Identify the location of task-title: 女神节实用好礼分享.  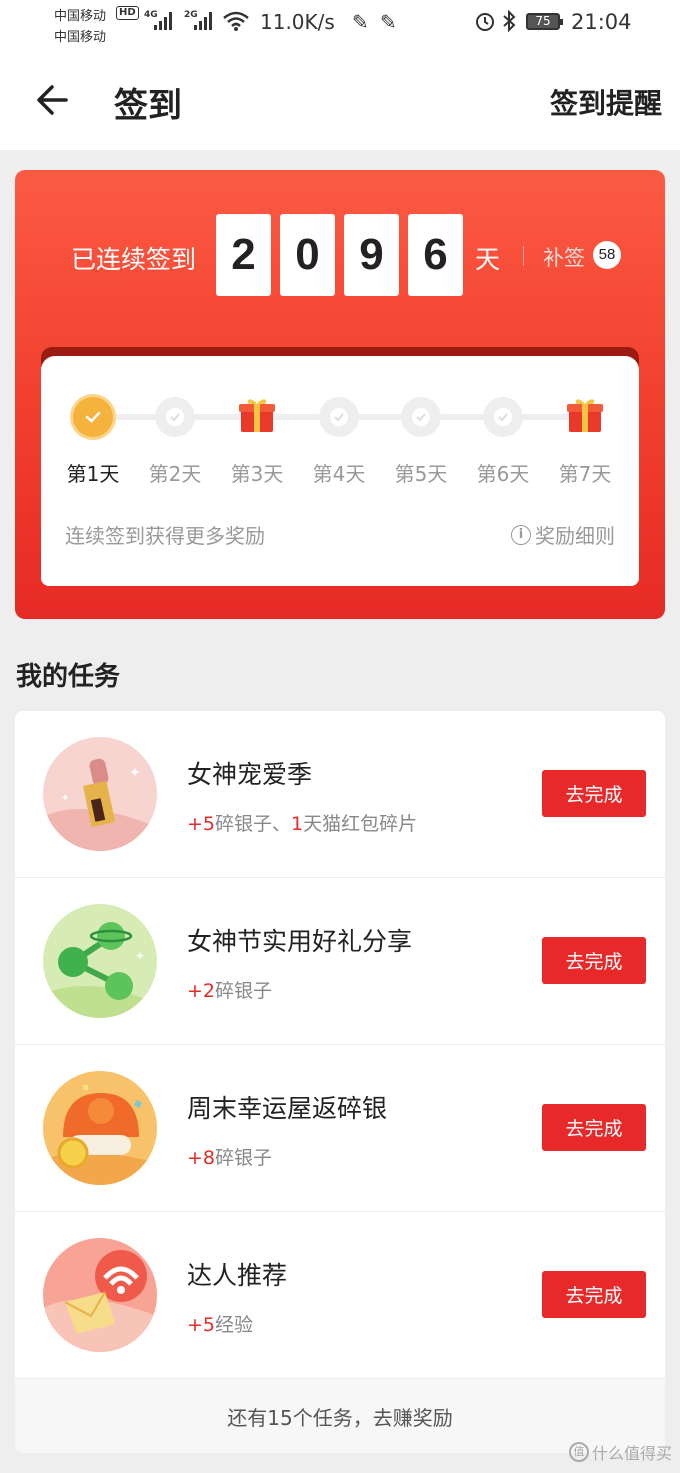
(300, 941).